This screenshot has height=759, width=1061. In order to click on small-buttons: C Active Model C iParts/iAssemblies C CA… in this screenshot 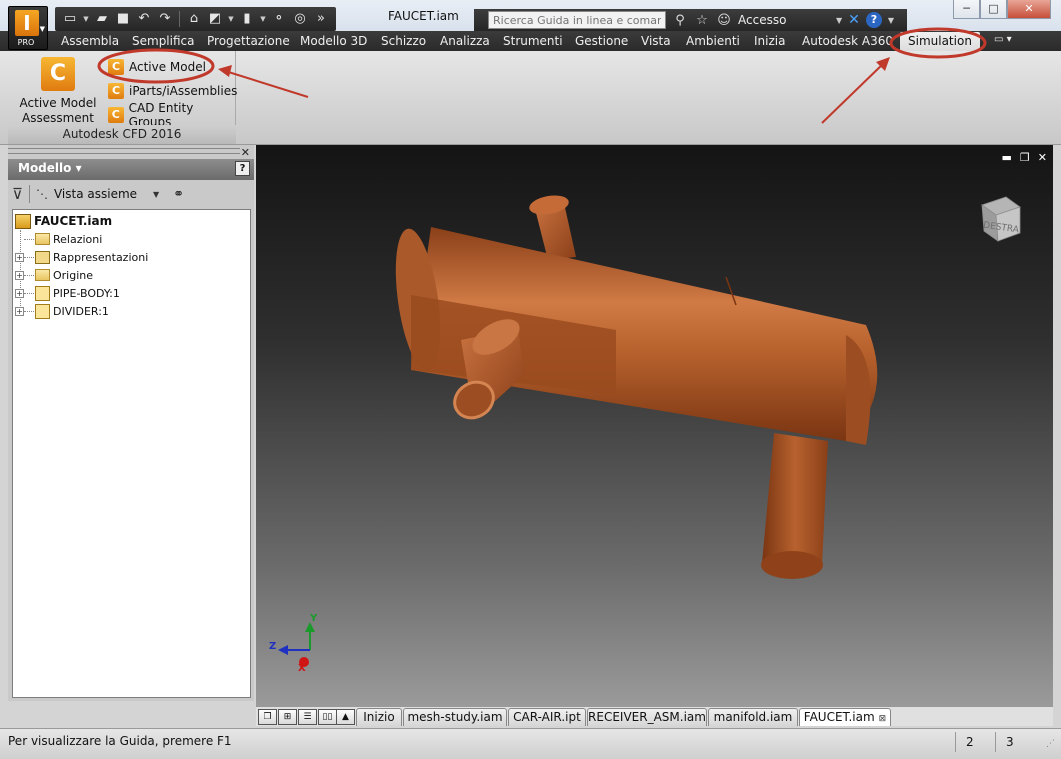, I will do `click(172, 92)`.